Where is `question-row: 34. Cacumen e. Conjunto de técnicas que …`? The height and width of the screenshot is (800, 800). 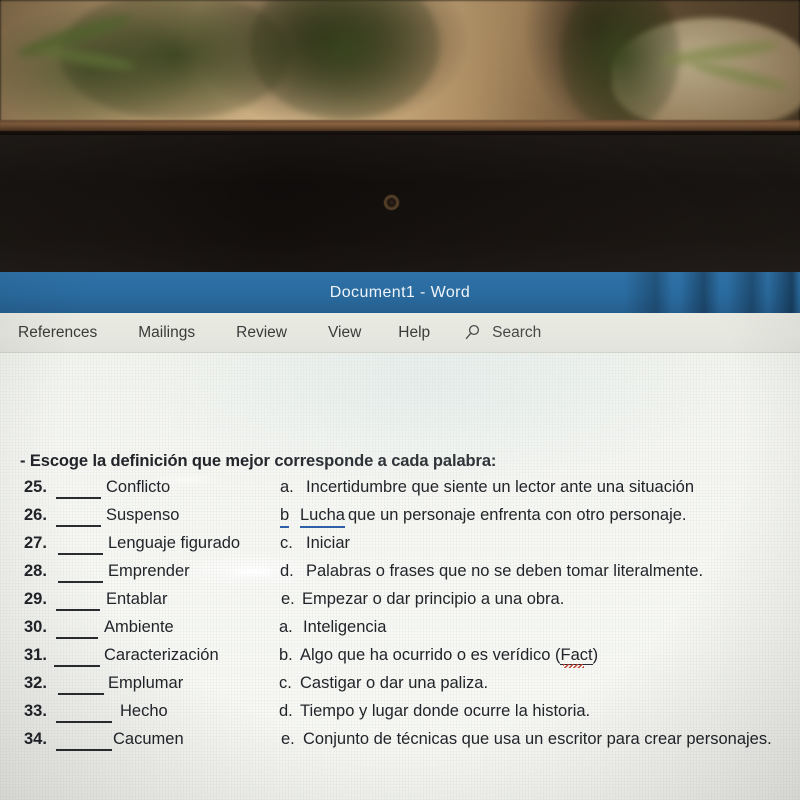
question-row: 34. Cacumen e. Conjunto de técnicas que … is located at coordinates (400, 744).